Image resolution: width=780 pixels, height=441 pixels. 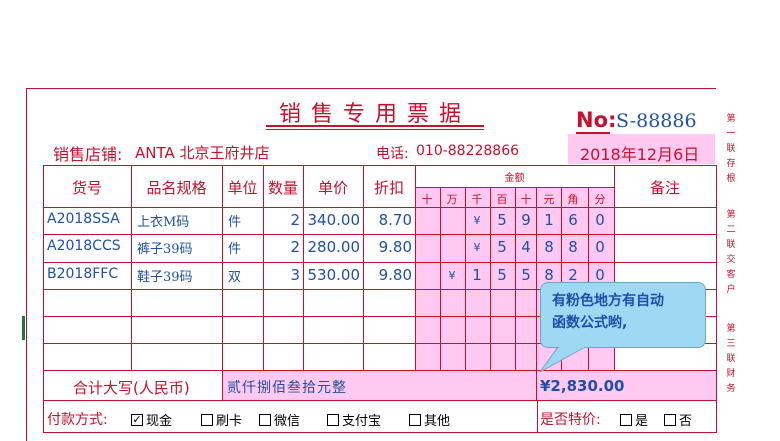 I want to click on total-words: 贰仟捌佰叁拾元整, so click(x=287, y=388).